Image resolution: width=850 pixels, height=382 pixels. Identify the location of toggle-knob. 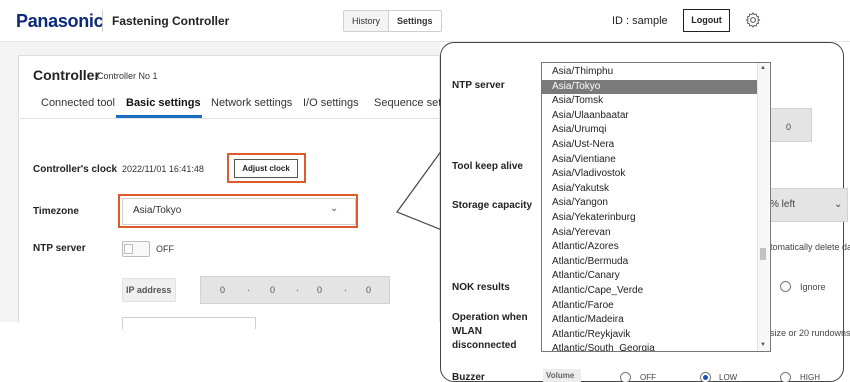
(128, 249).